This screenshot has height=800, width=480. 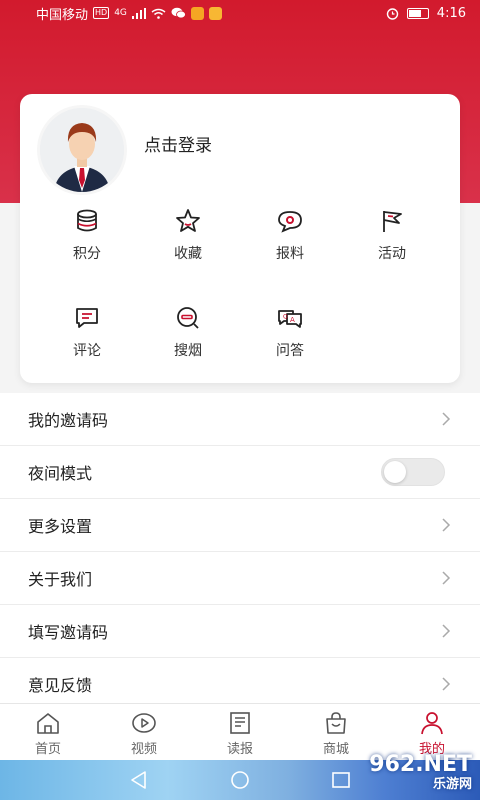 What do you see at coordinates (87, 235) in the screenshot?
I see `quick-action-points: 积分` at bounding box center [87, 235].